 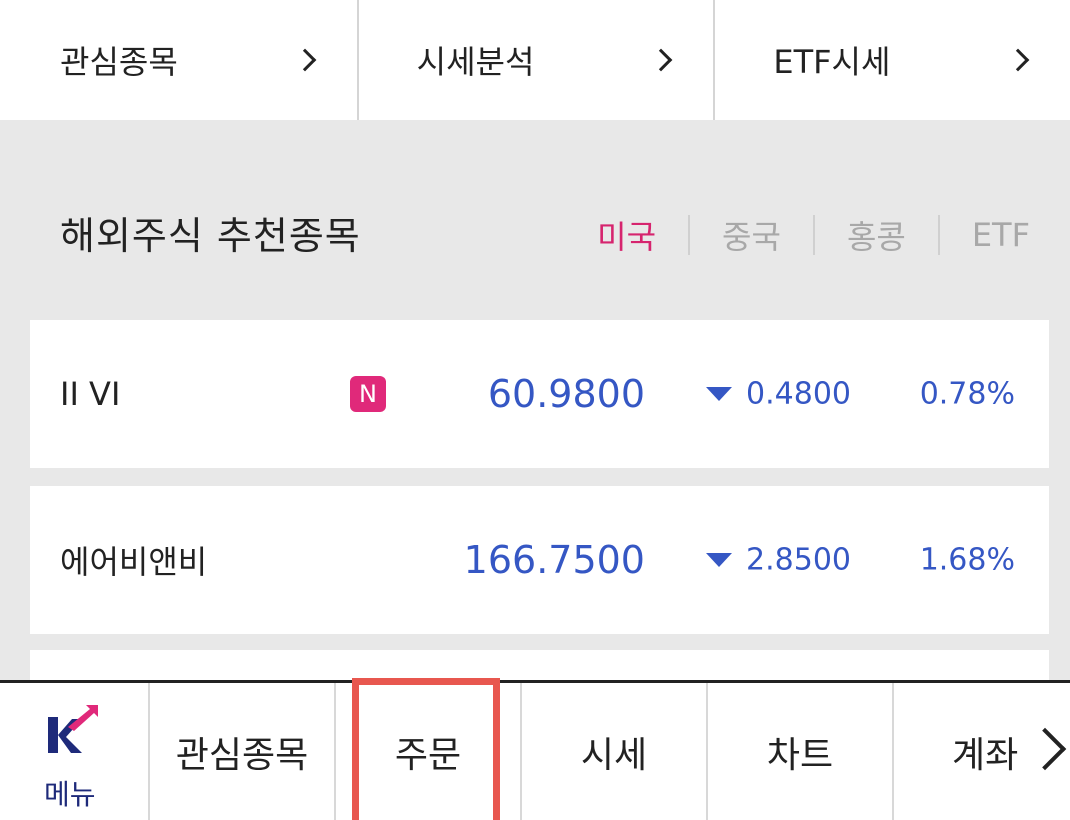 What do you see at coordinates (832, 62) in the screenshot?
I see `top-nav-etf-price-label: ETF시세` at bounding box center [832, 62].